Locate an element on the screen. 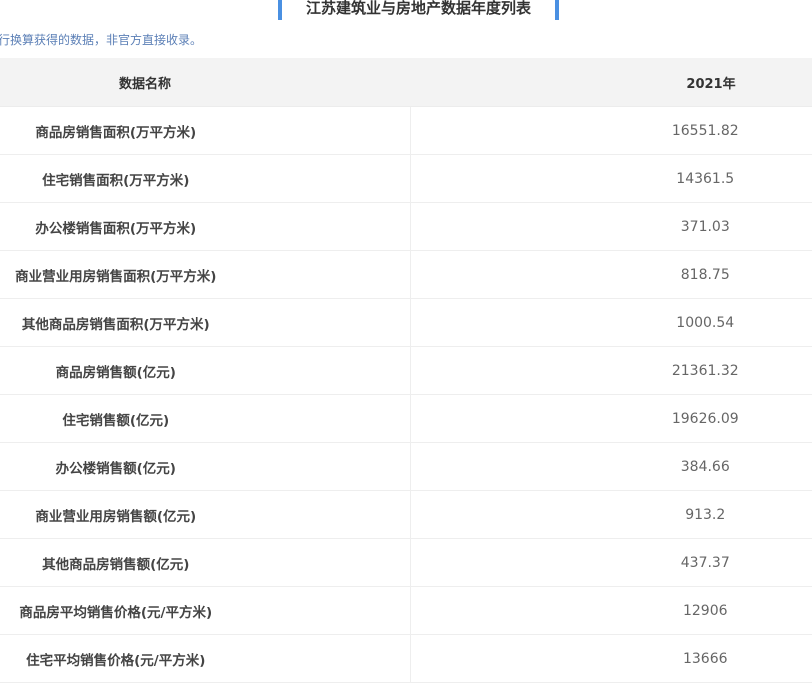  table-row: 商品房销售面积(万平方米) 16551.82 is located at coordinates (406, 130).